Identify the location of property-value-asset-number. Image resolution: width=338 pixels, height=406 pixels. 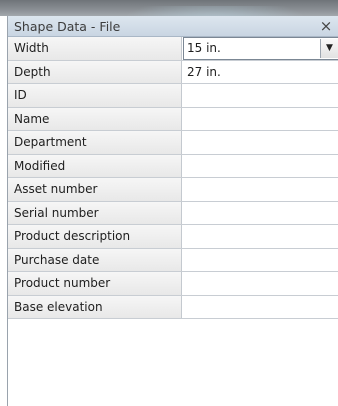
(260, 189).